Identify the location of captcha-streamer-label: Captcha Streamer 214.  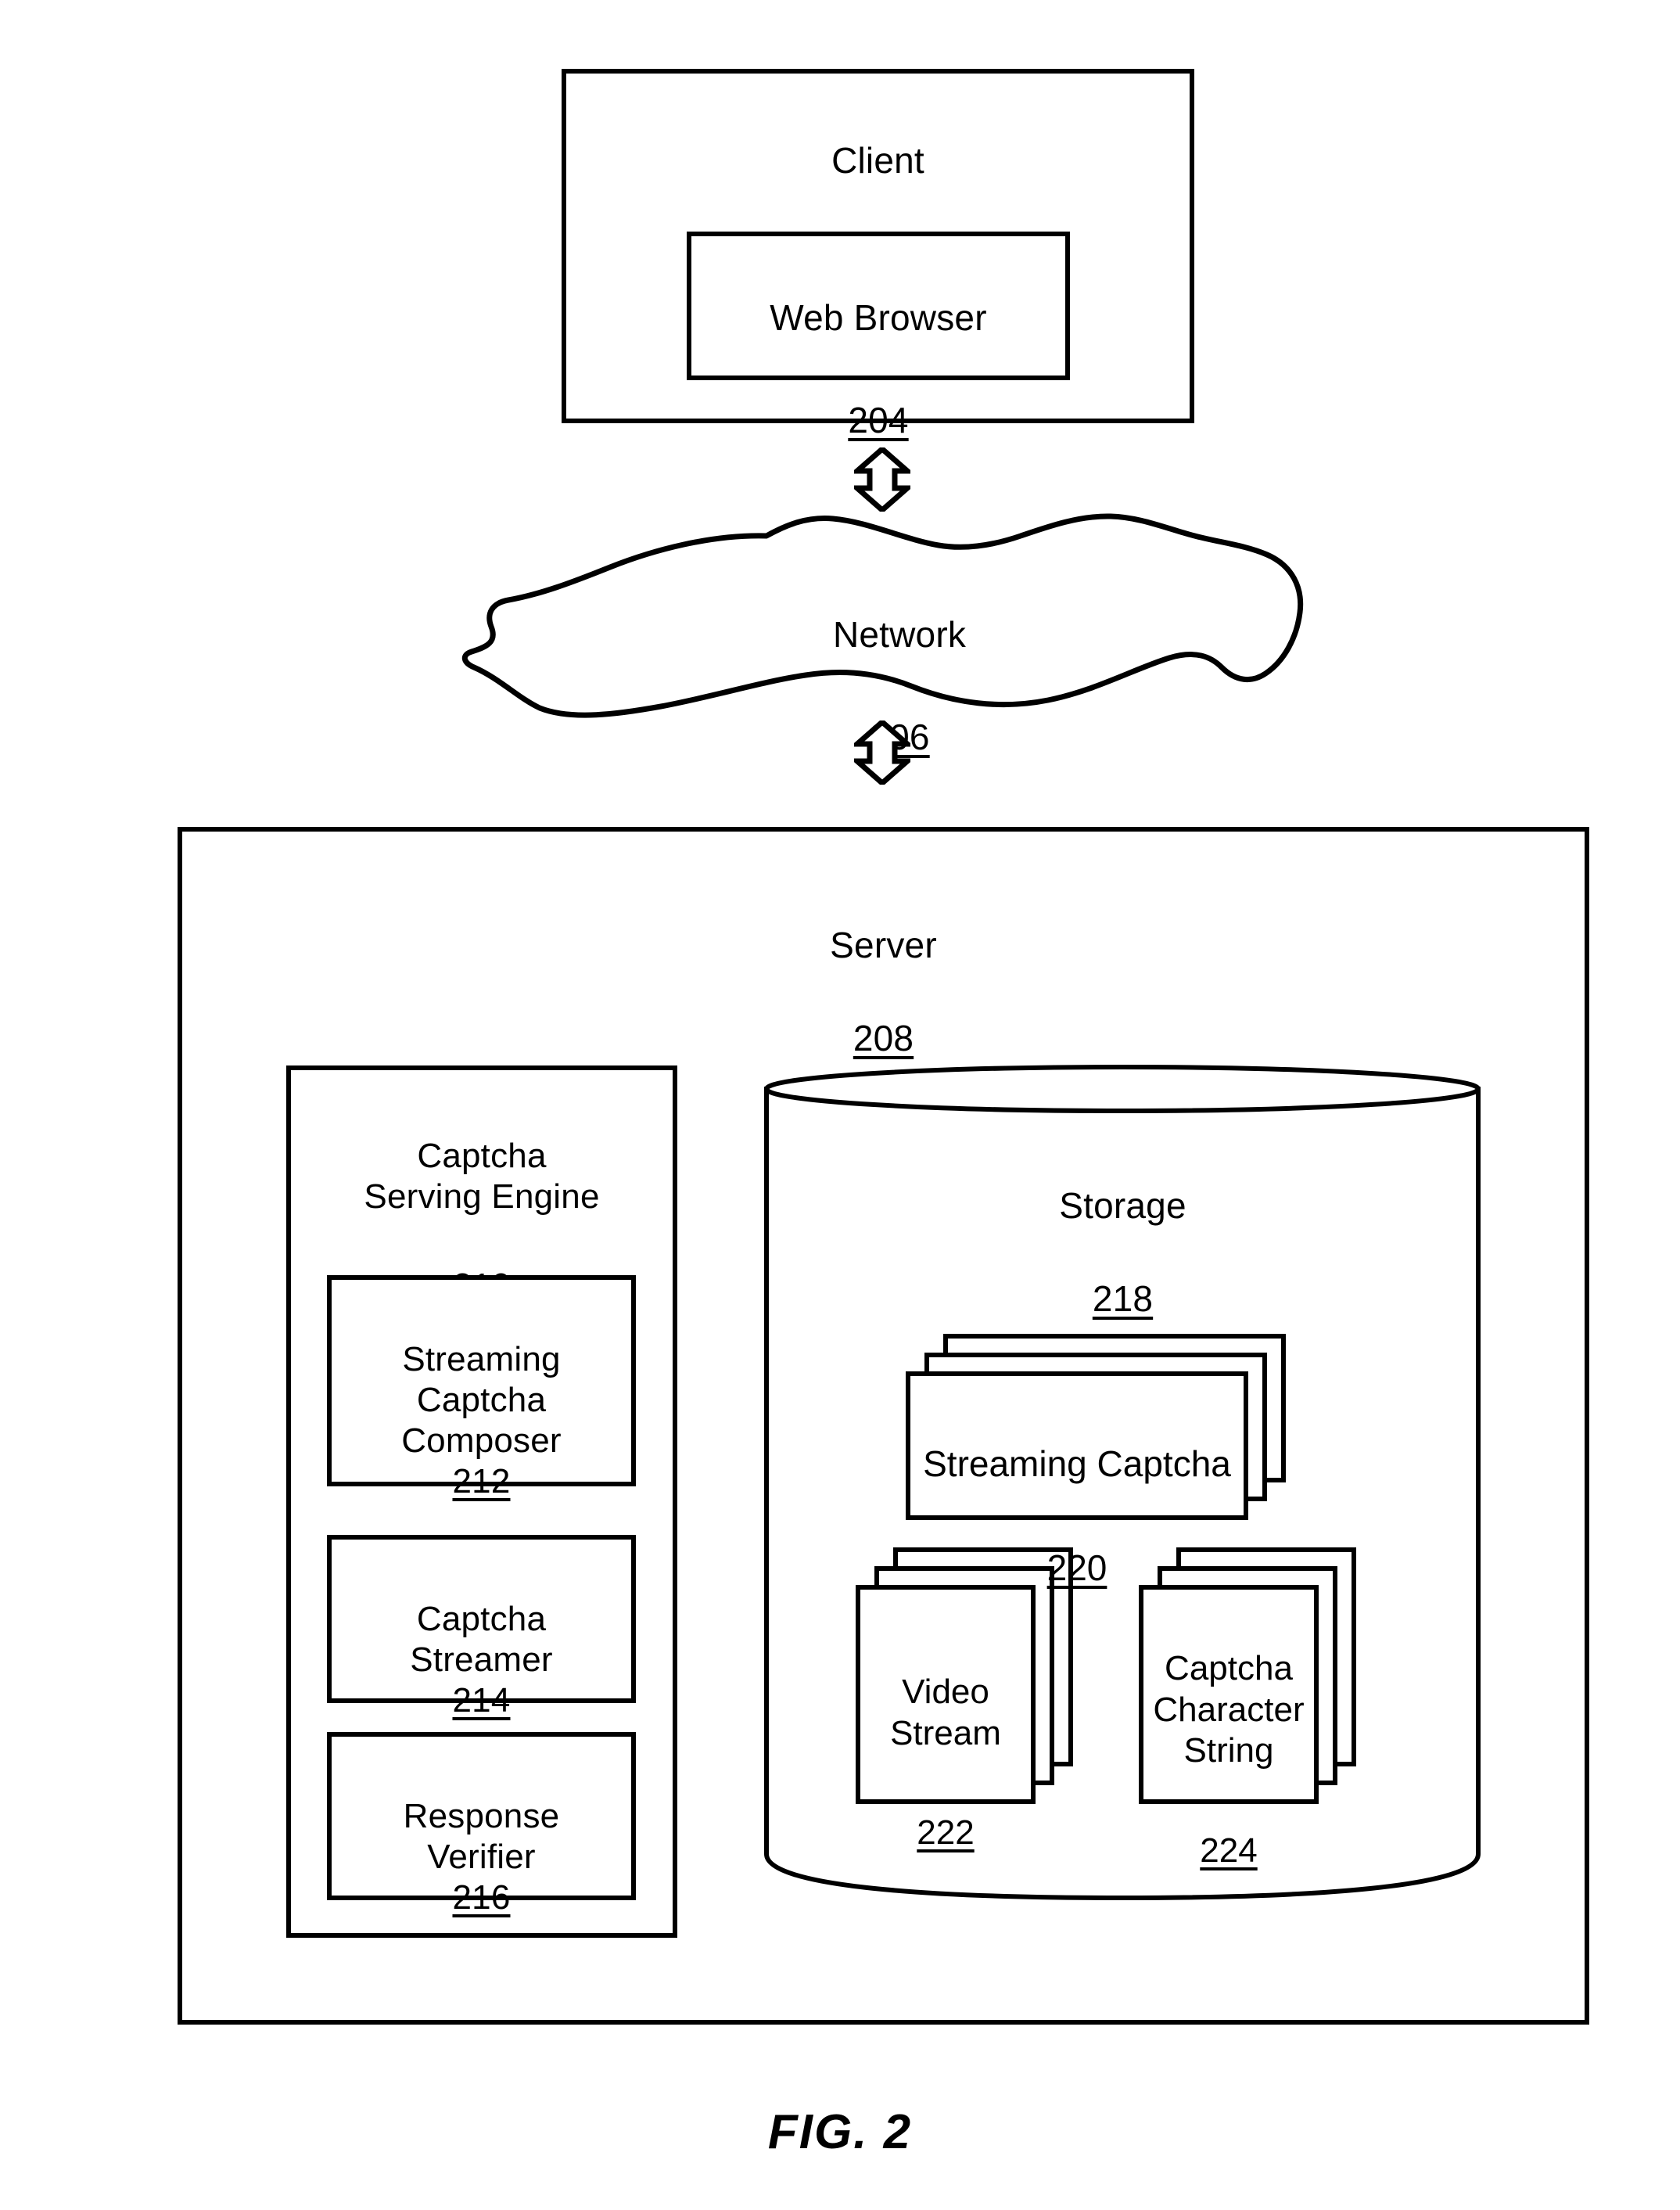
(481, 1660).